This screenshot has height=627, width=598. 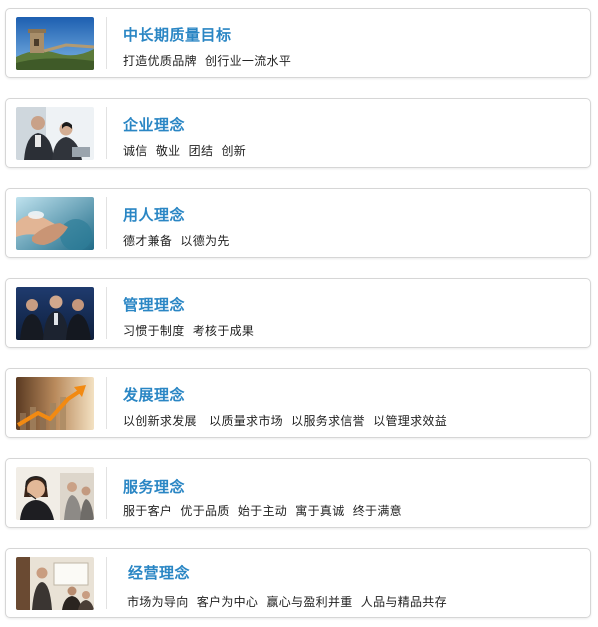 What do you see at coordinates (287, 602) in the screenshot?
I see `item-description: 市场为导向 客户为中心 赢心与盈利并重 人品与精品共存` at bounding box center [287, 602].